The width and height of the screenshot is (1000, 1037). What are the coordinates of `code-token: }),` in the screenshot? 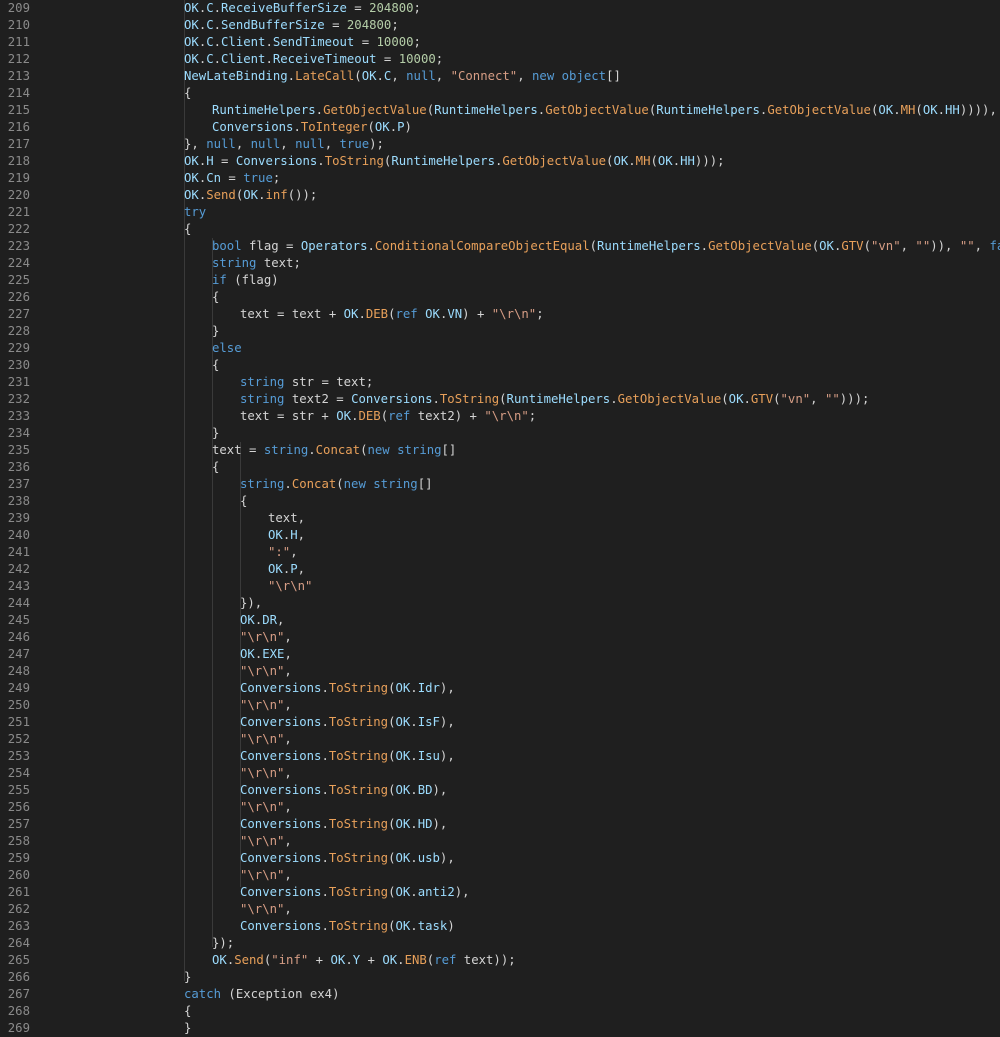 It's located at (251, 603).